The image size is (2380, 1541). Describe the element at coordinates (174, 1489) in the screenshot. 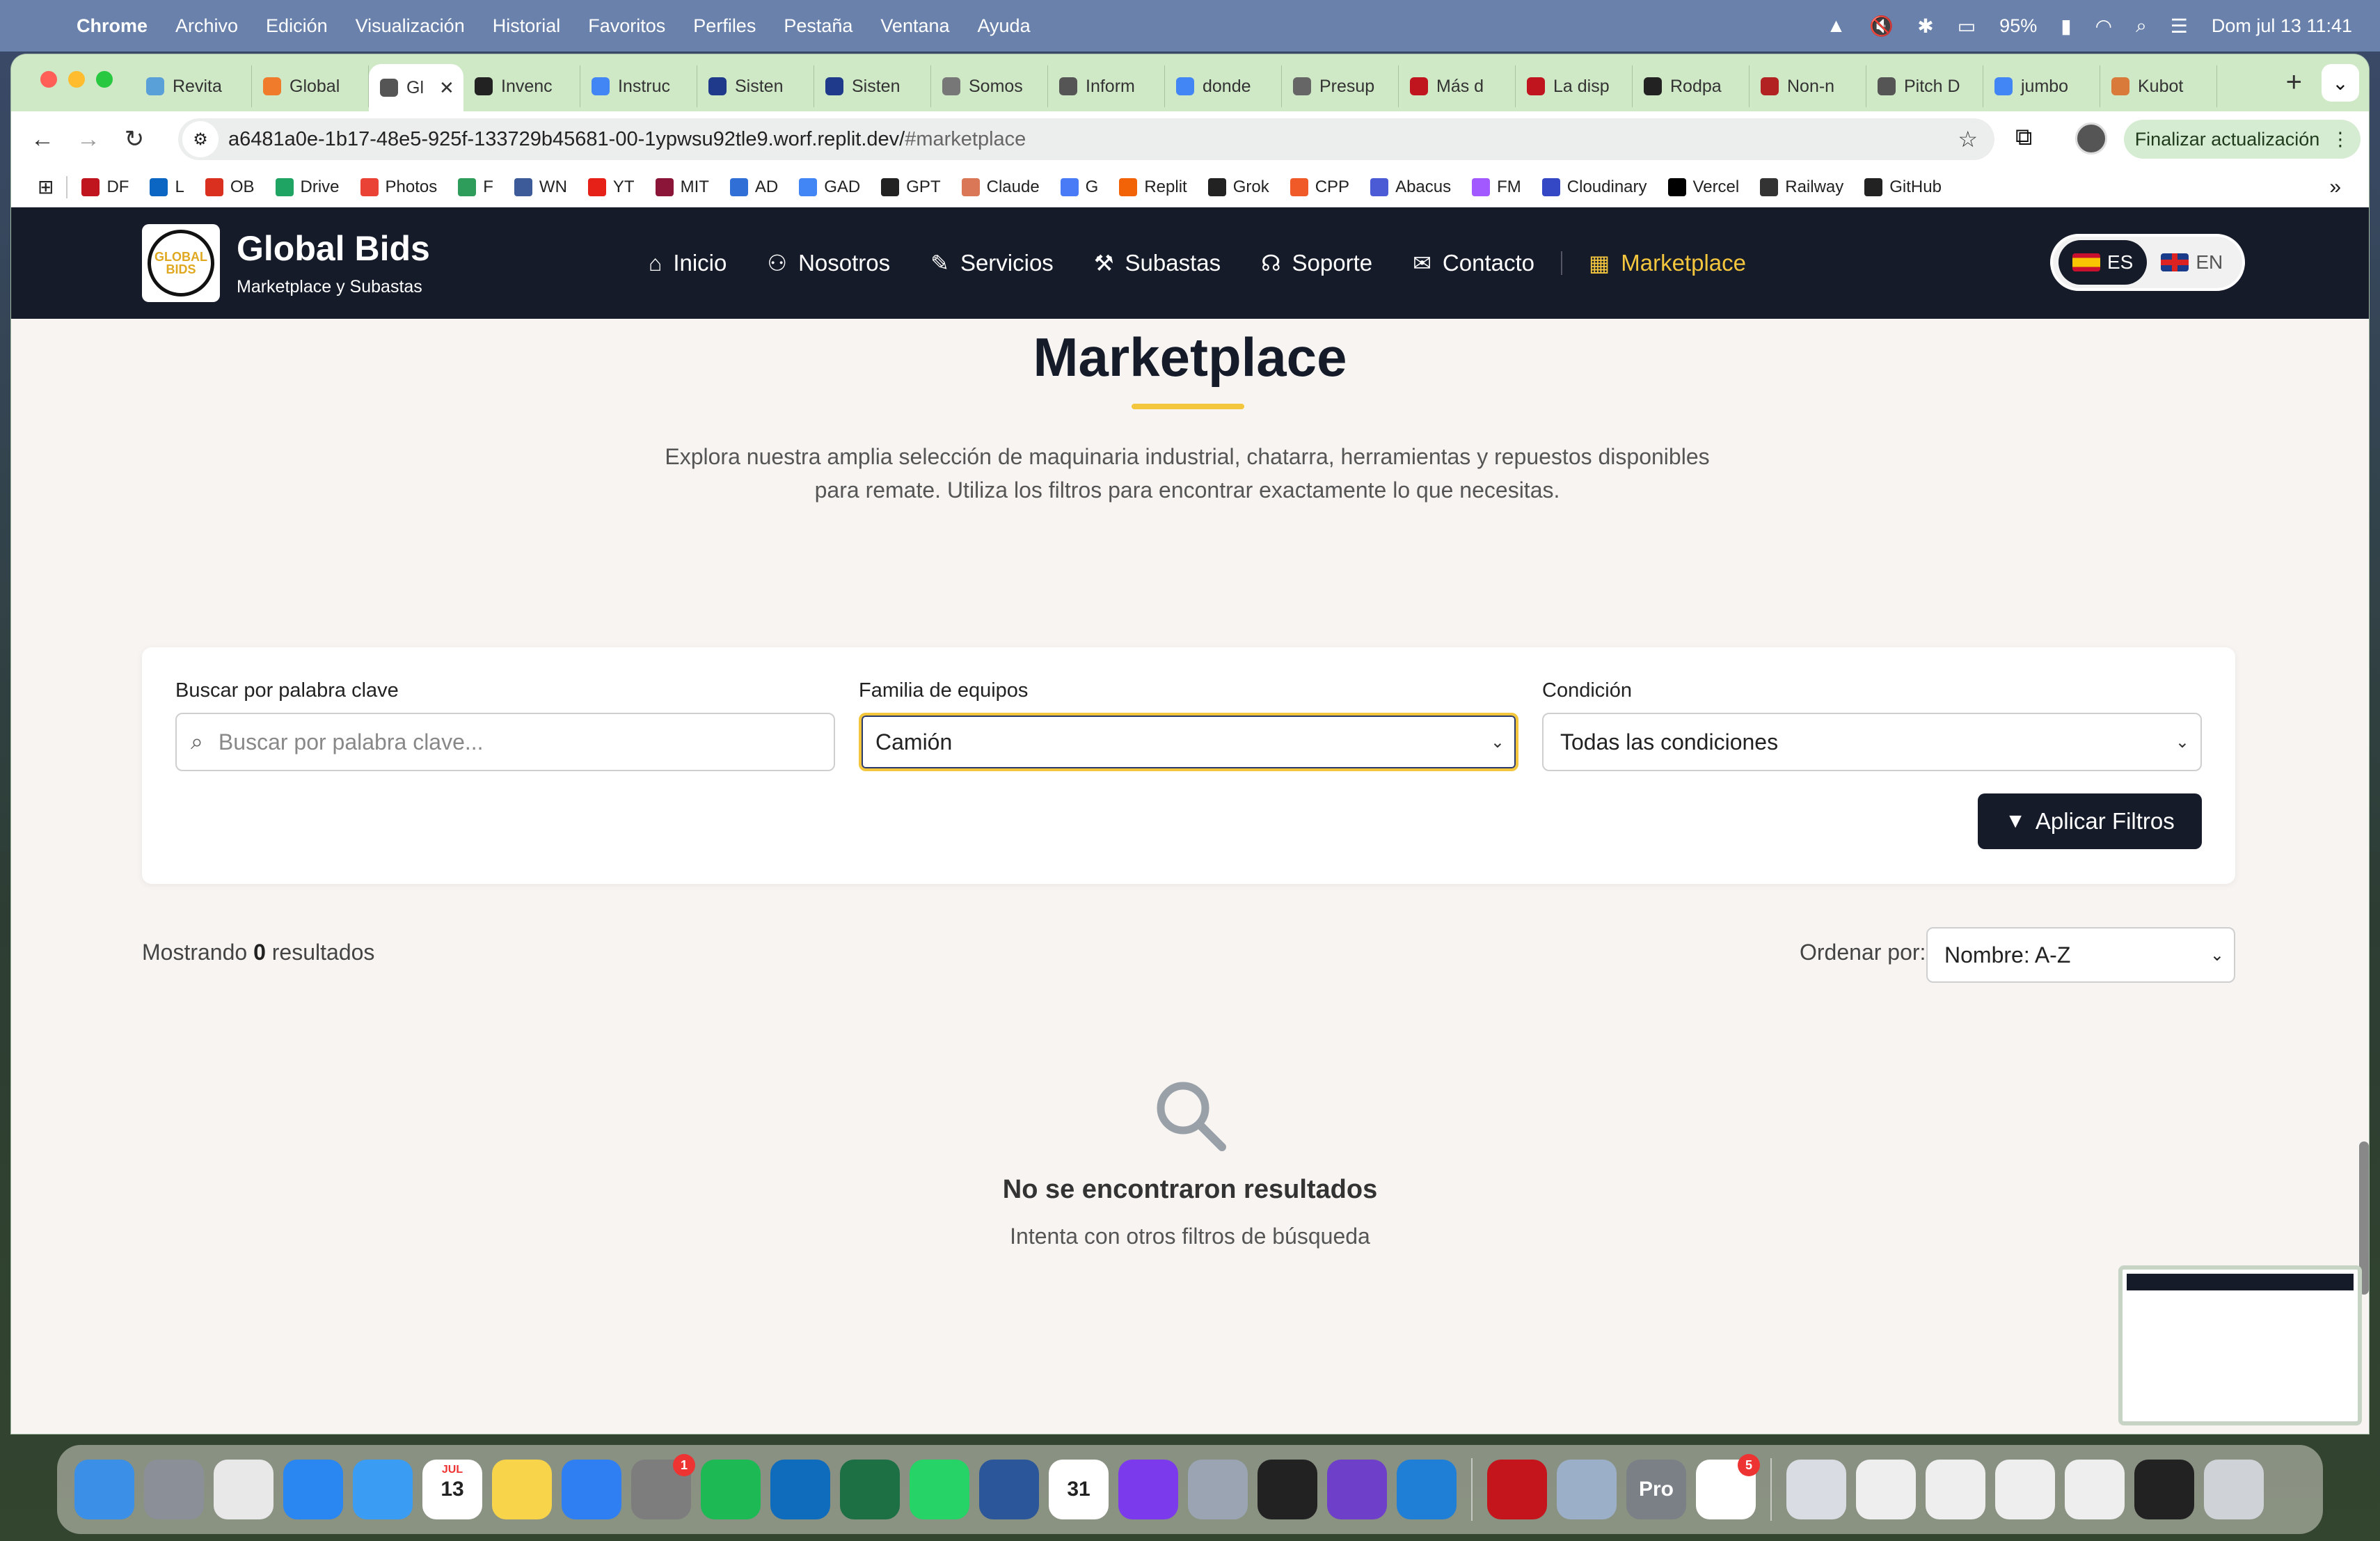

I see `launchpad-icon` at that location.